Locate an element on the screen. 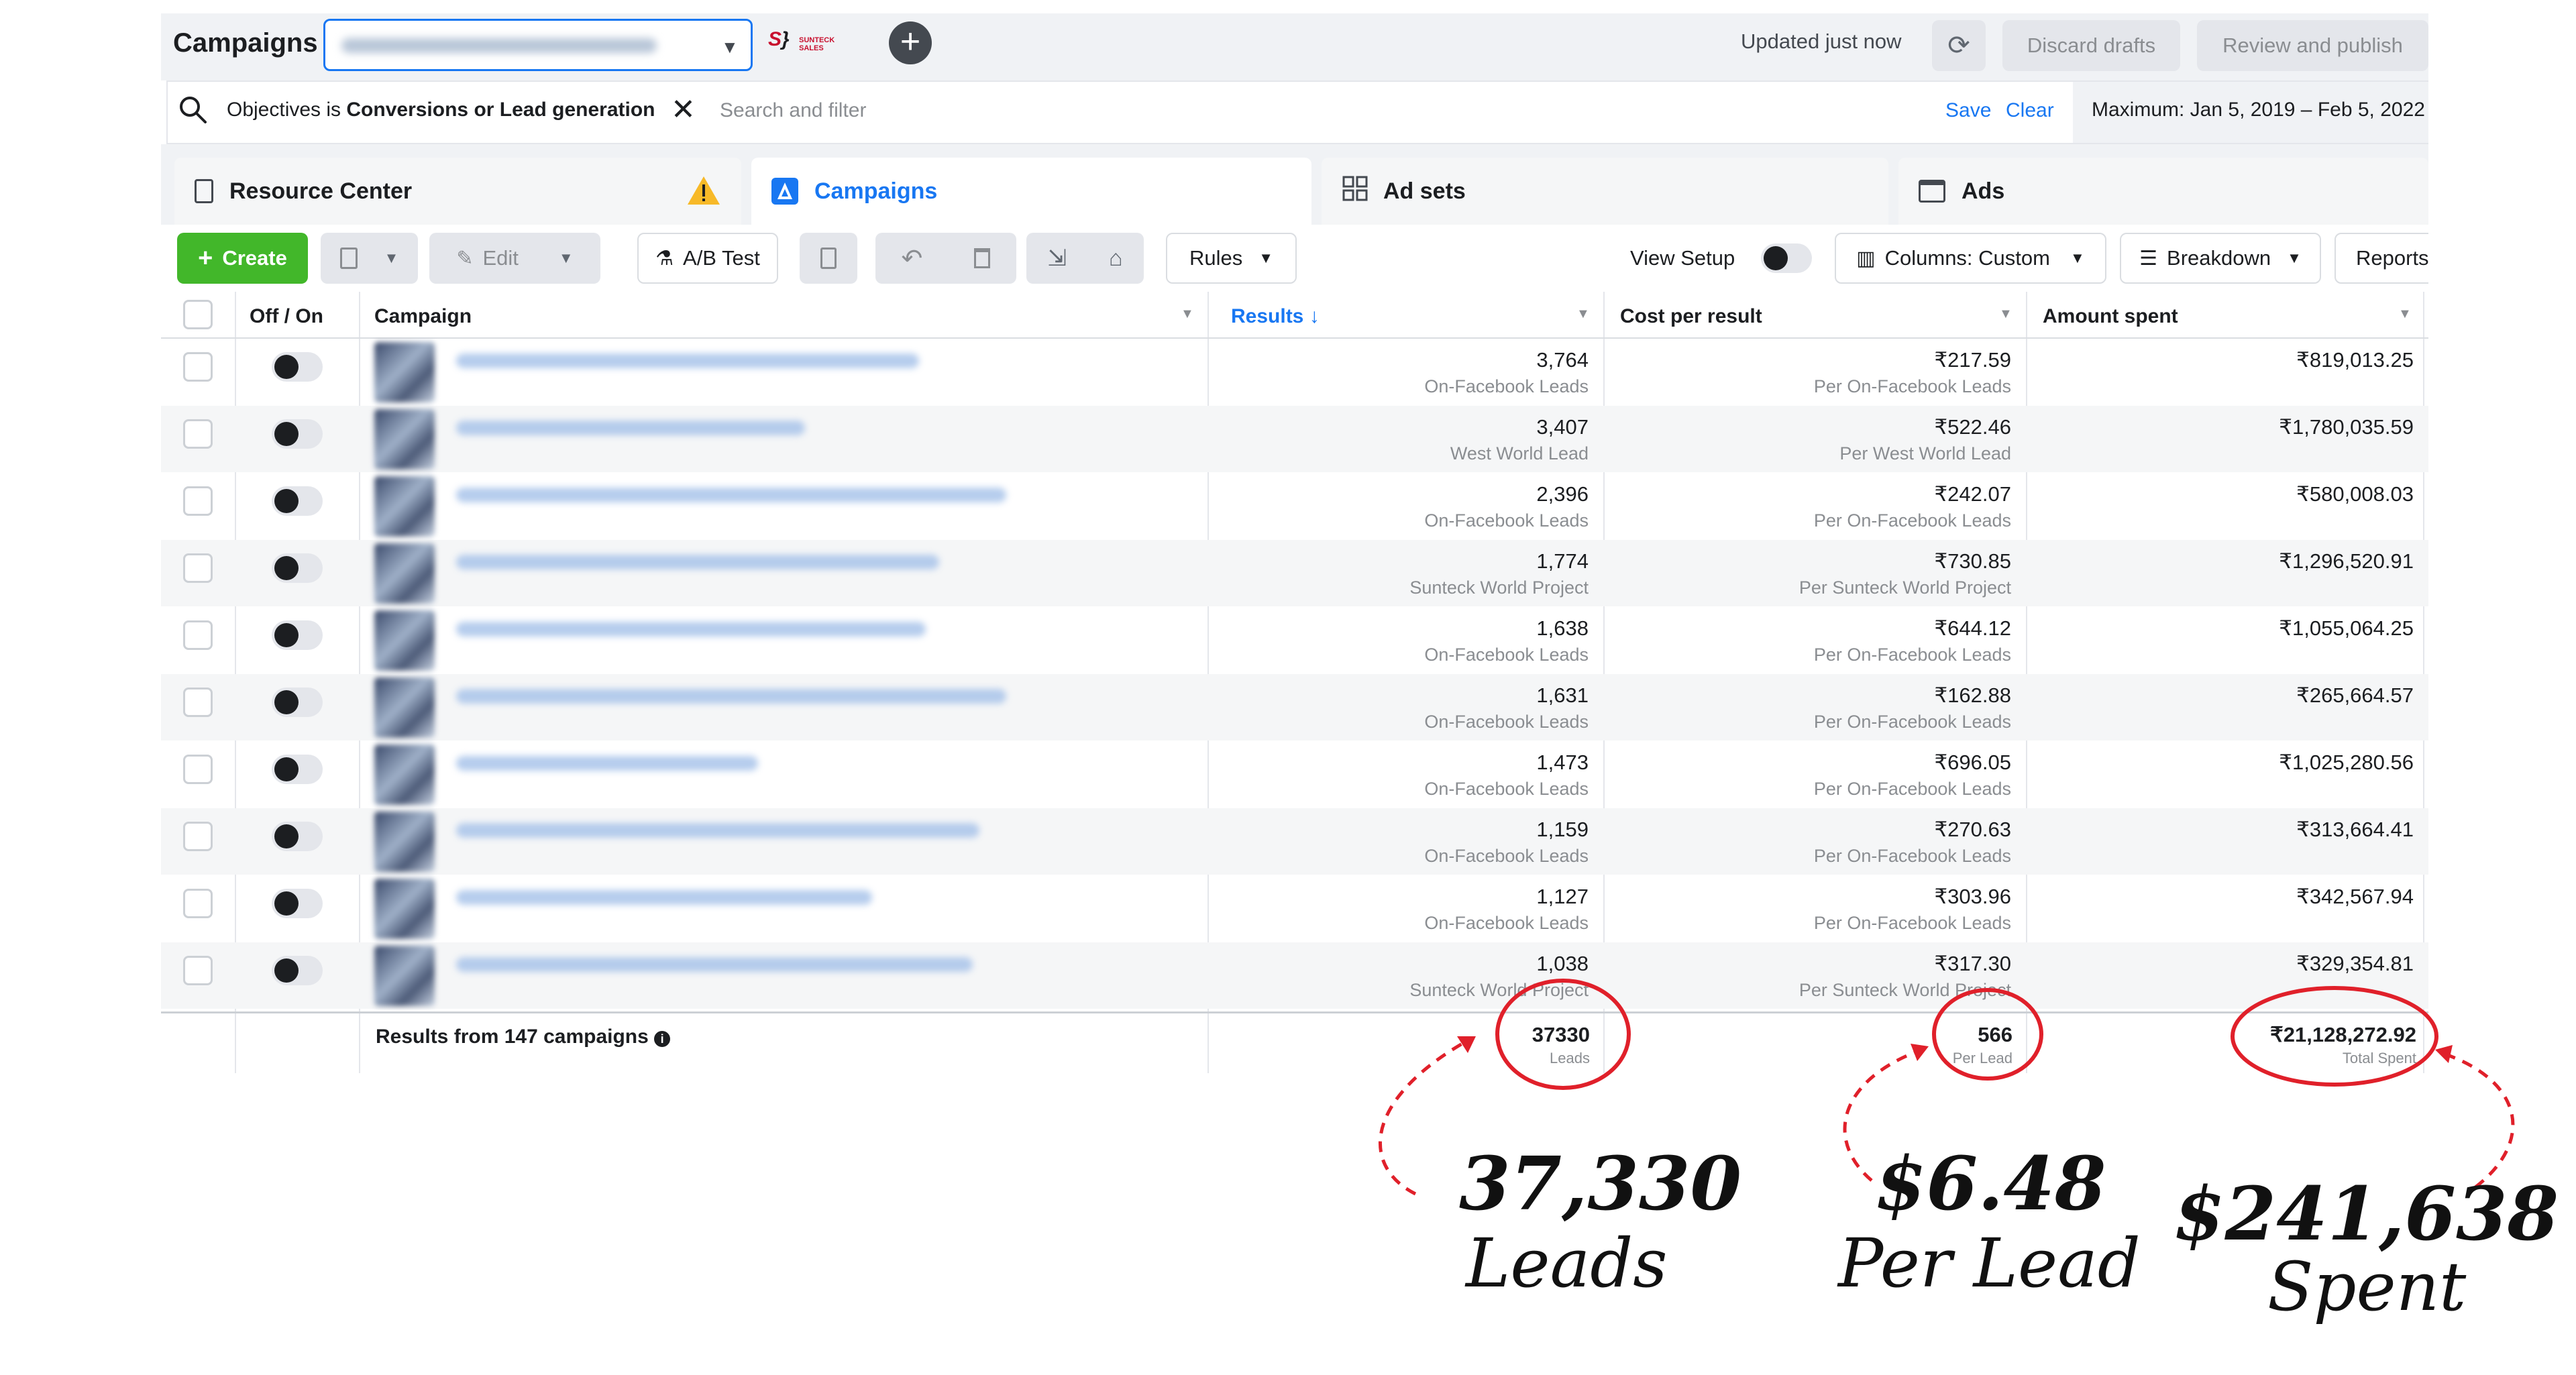  cpl-annotation-number: $6.48 is located at coordinates (1990, 1183).